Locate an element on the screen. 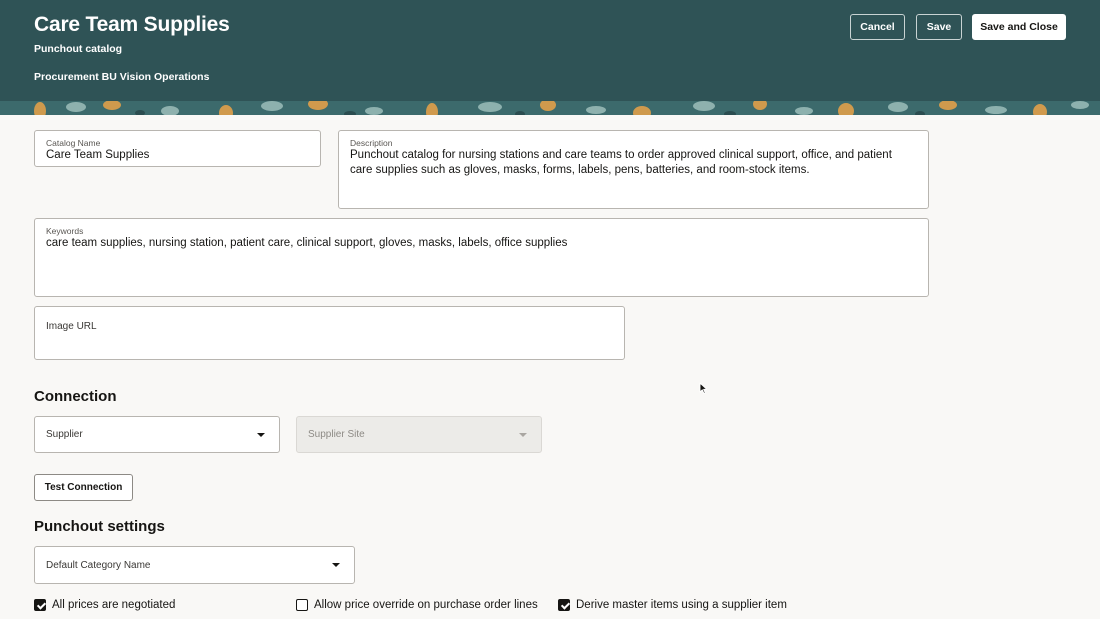 The image size is (1100, 619). keywords-label: Keywords is located at coordinates (65, 231).